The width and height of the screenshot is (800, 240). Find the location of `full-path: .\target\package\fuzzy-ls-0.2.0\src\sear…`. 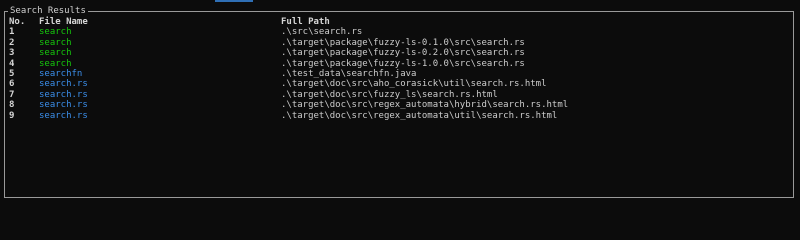

full-path: .\target\package\fuzzy-ls-0.2.0\src\sear… is located at coordinates (403, 53).